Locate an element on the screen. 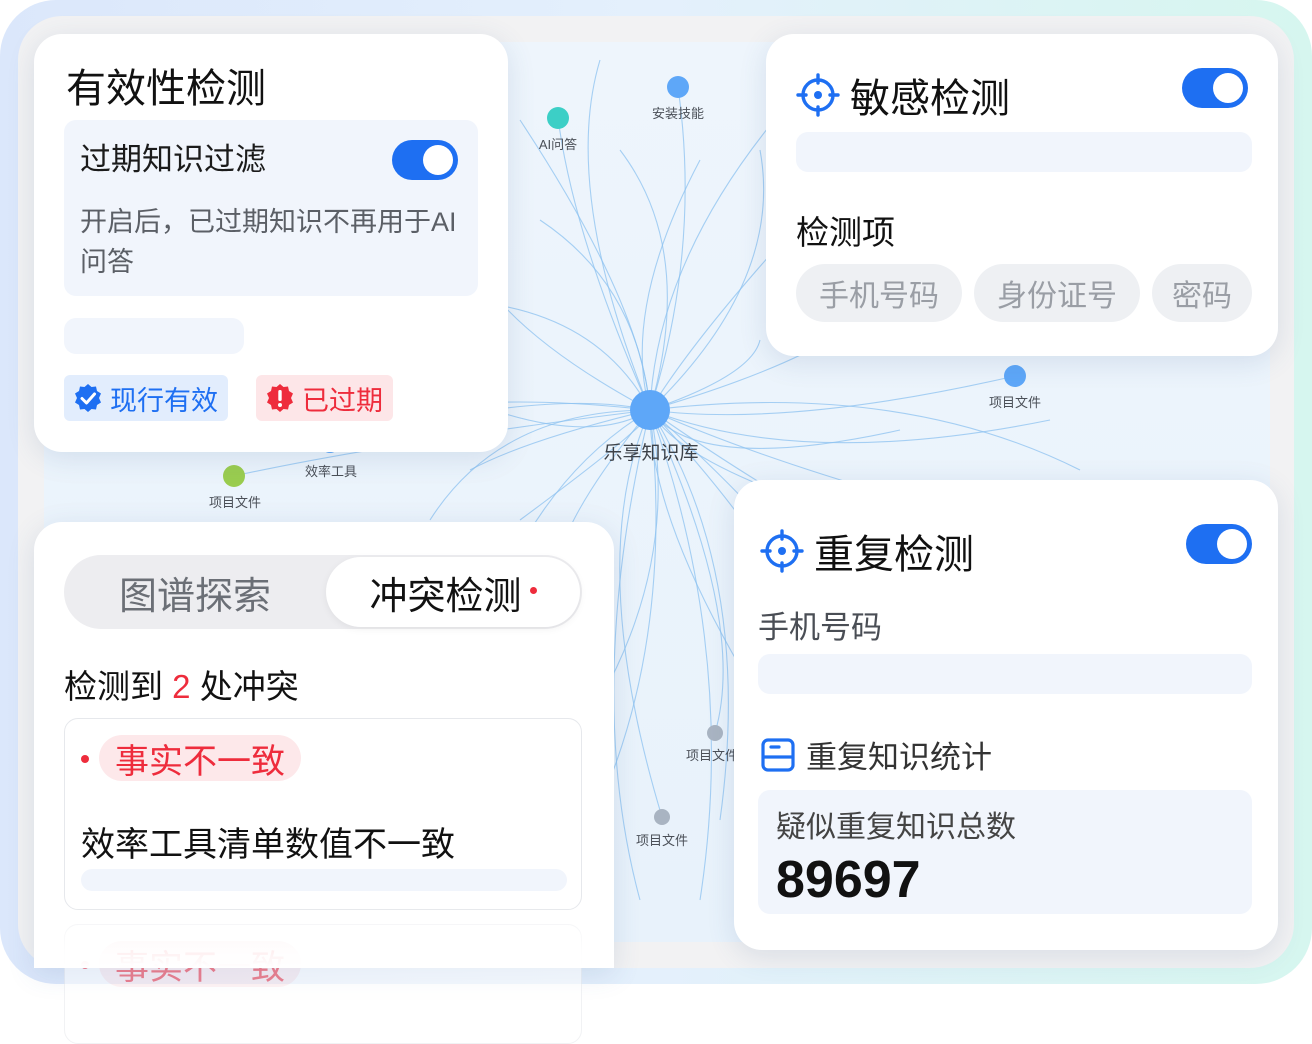 Image resolution: width=1312 pixels, height=1044 pixels. validity-title: 有效性检测 is located at coordinates (166, 89).